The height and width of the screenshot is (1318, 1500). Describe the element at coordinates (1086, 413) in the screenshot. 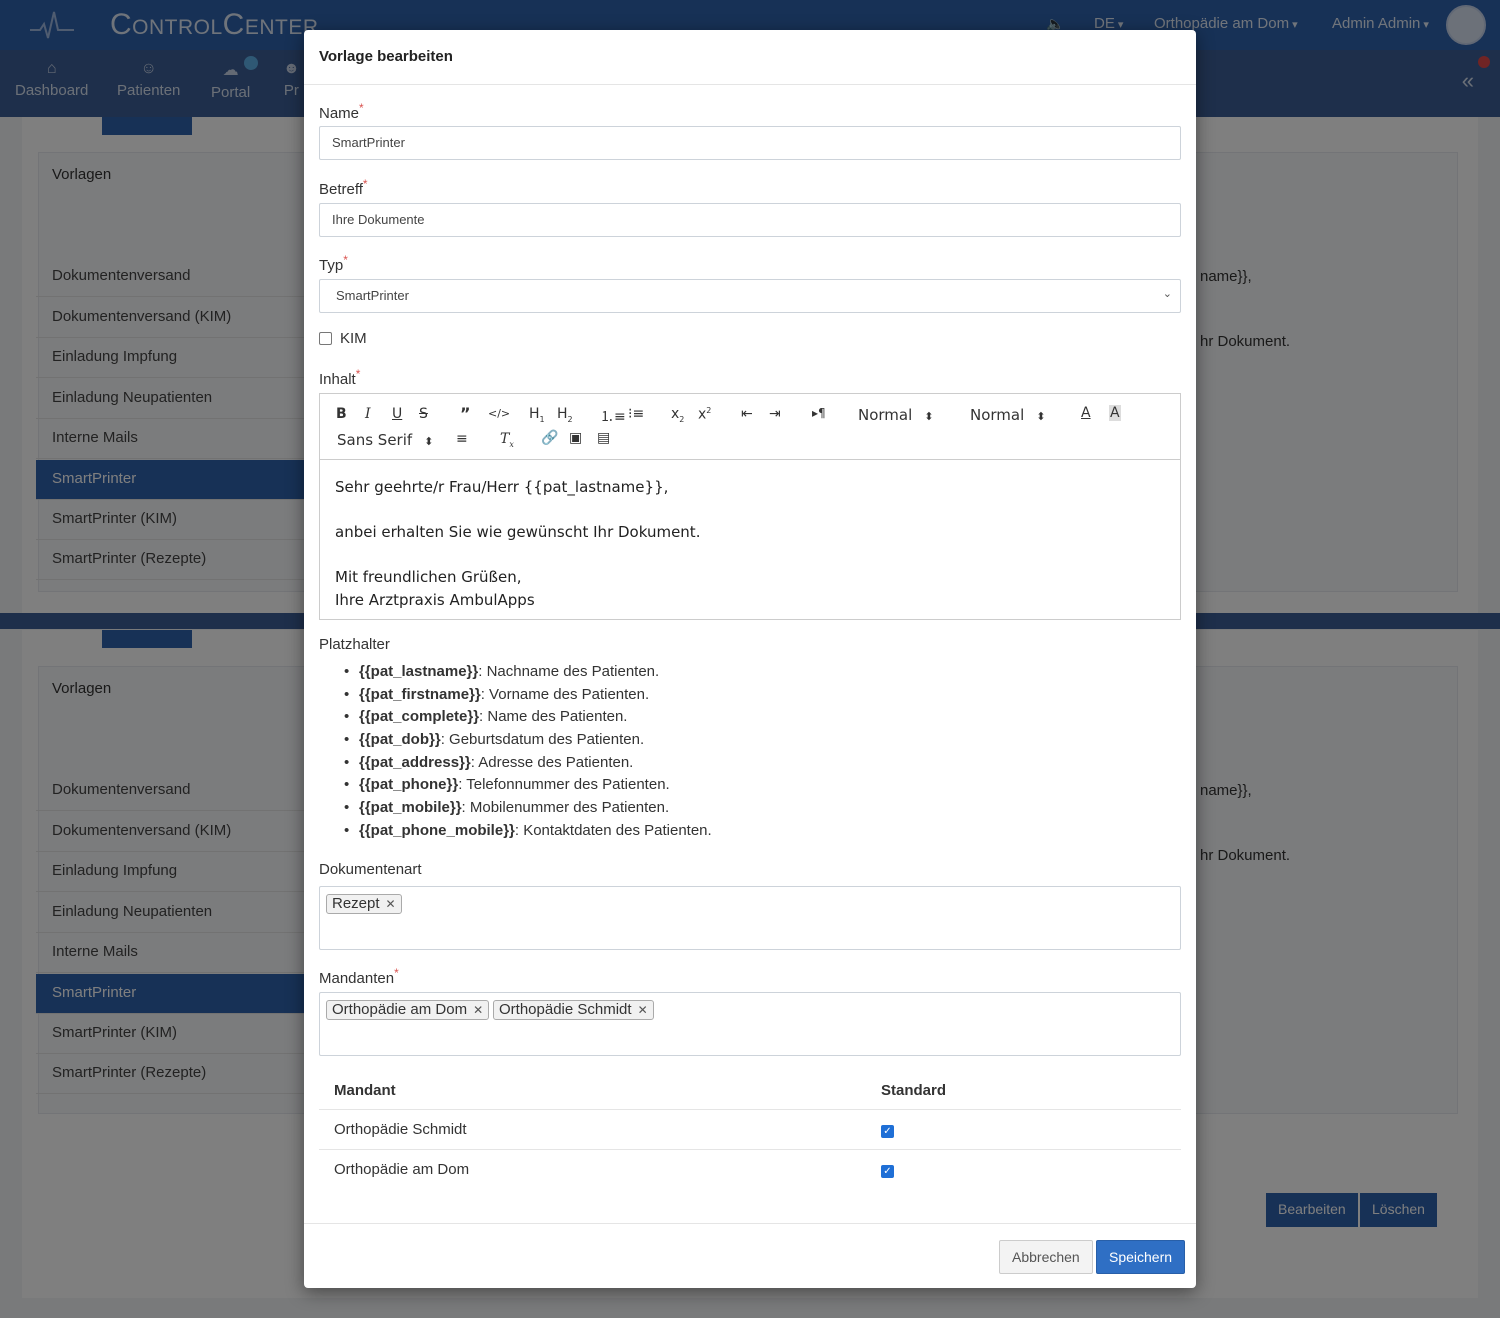

I see `font-color-icon: A` at that location.